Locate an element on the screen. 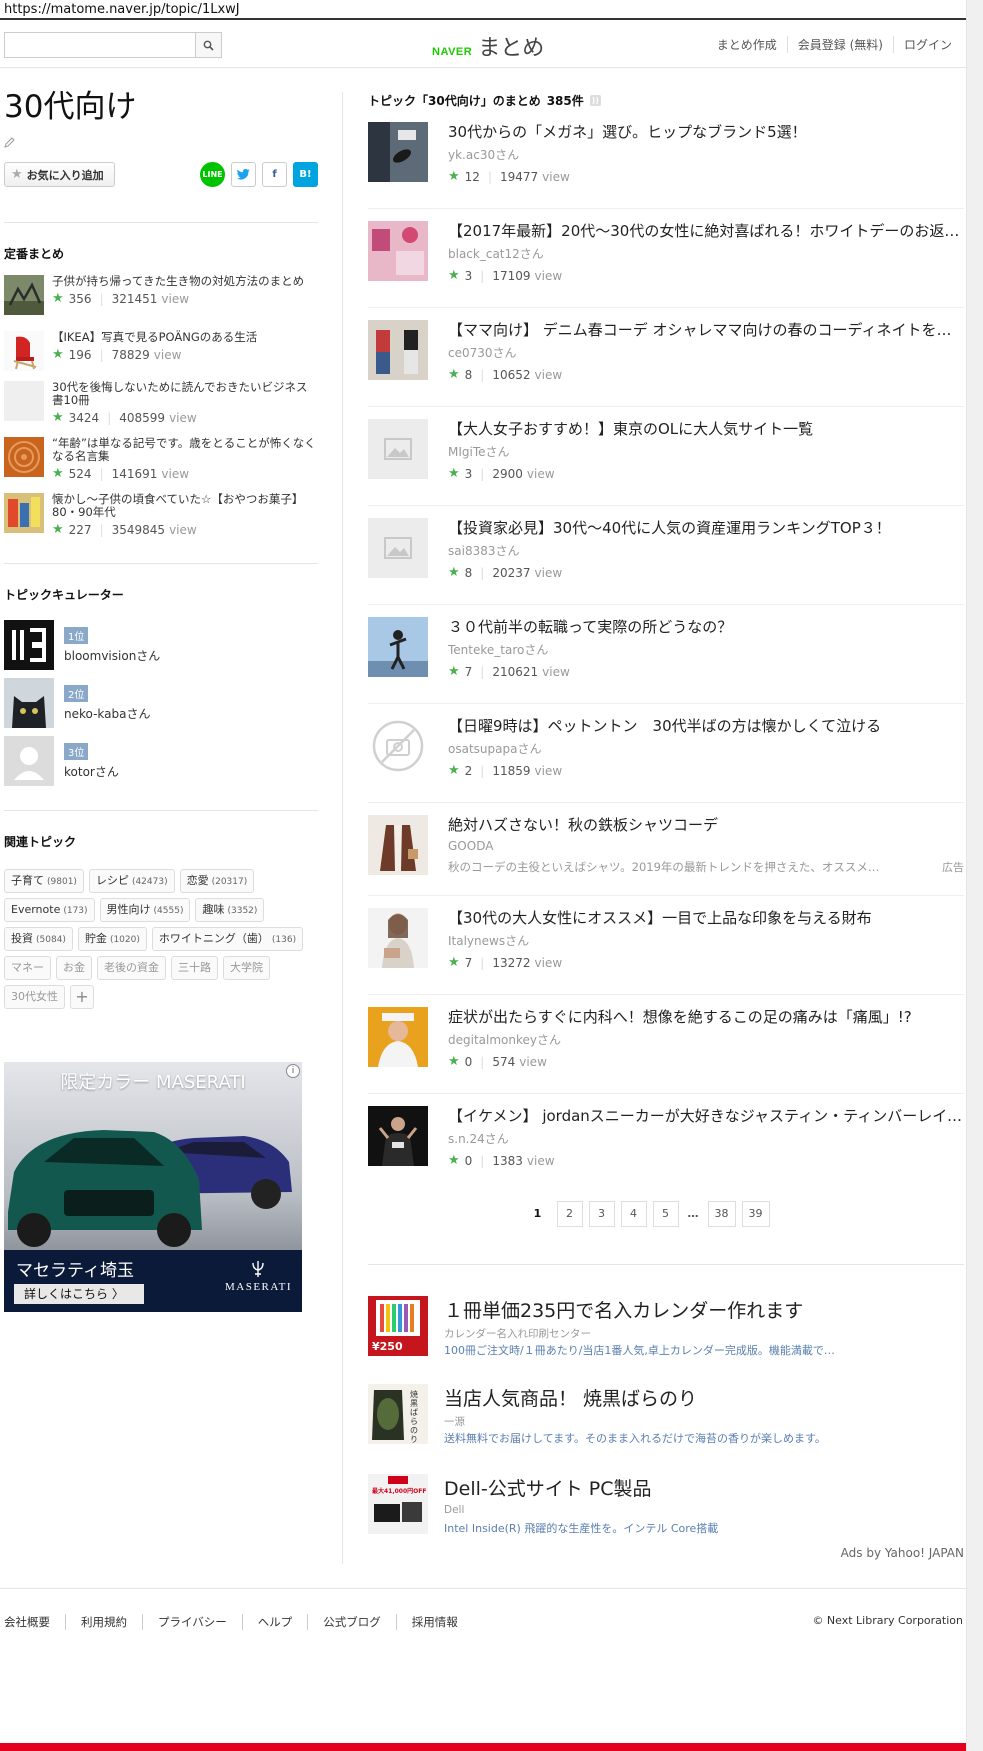 Image resolution: width=983 pixels, height=1751 pixels. article-meta: ★ 12 | 19477 view is located at coordinates (509, 176).